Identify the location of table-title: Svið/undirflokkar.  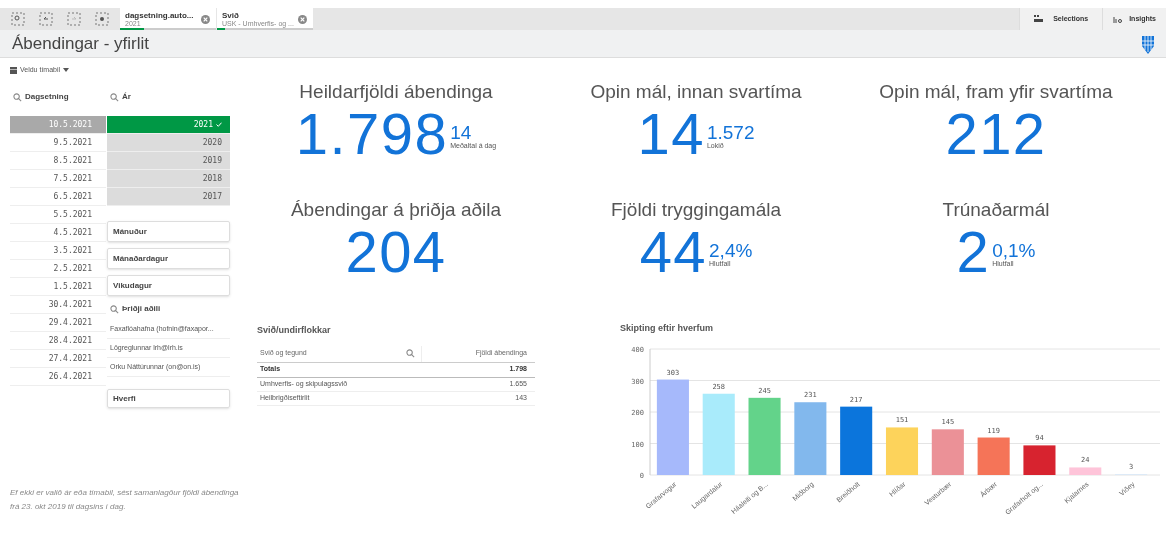
(294, 330).